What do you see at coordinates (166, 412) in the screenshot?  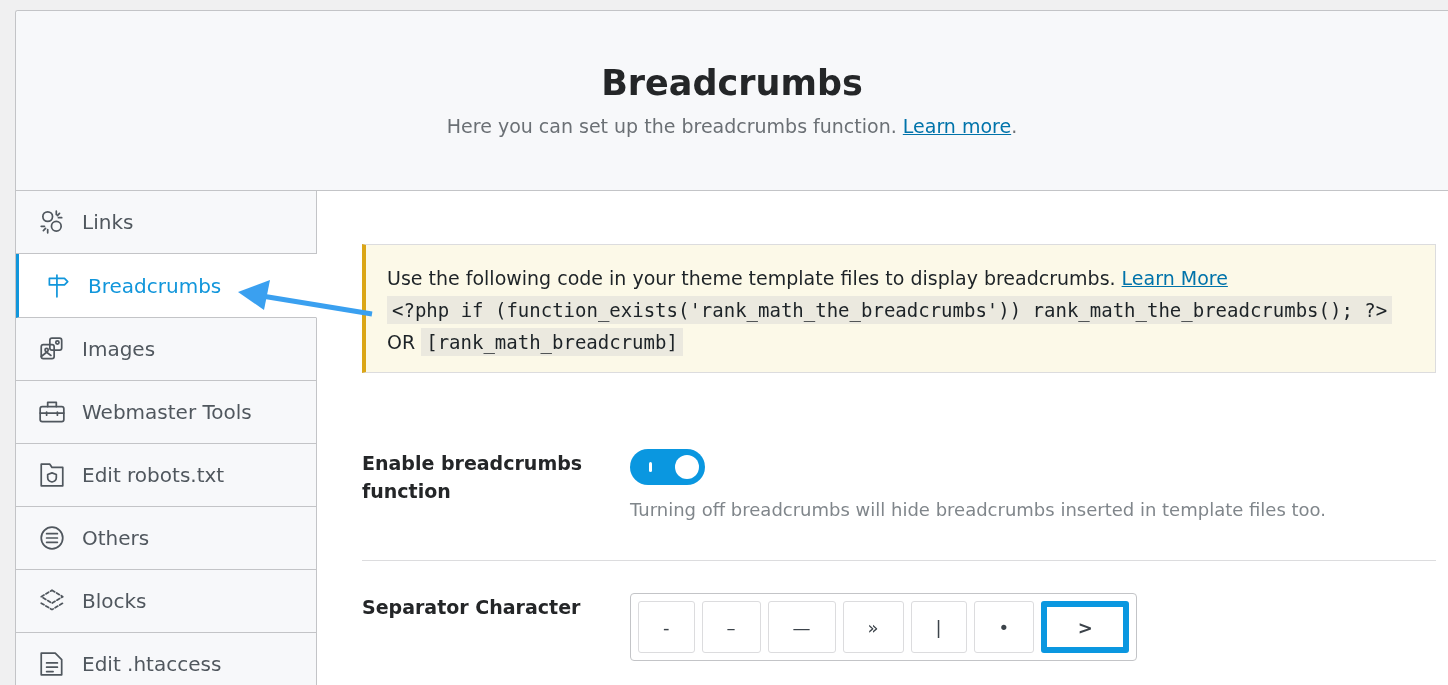 I see `sidebar-item: Webmaster Tools` at bounding box center [166, 412].